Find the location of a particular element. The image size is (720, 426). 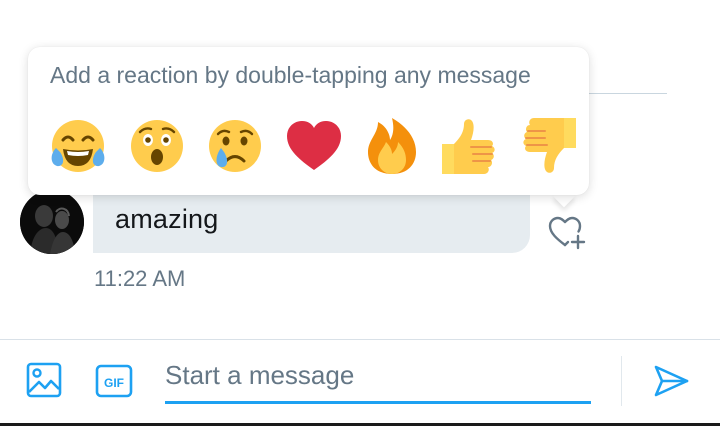

avatar-image is located at coordinates (52, 222).